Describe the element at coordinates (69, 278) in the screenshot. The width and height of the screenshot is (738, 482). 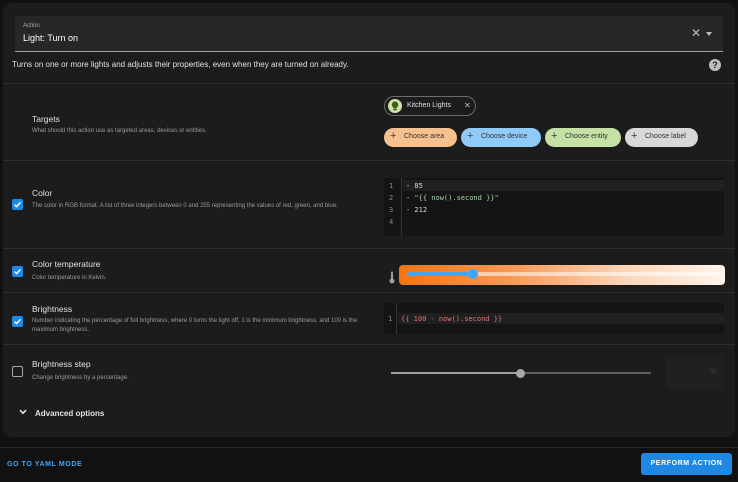
I see `color-temperature-description: Color temperature in Kelvin.` at that location.